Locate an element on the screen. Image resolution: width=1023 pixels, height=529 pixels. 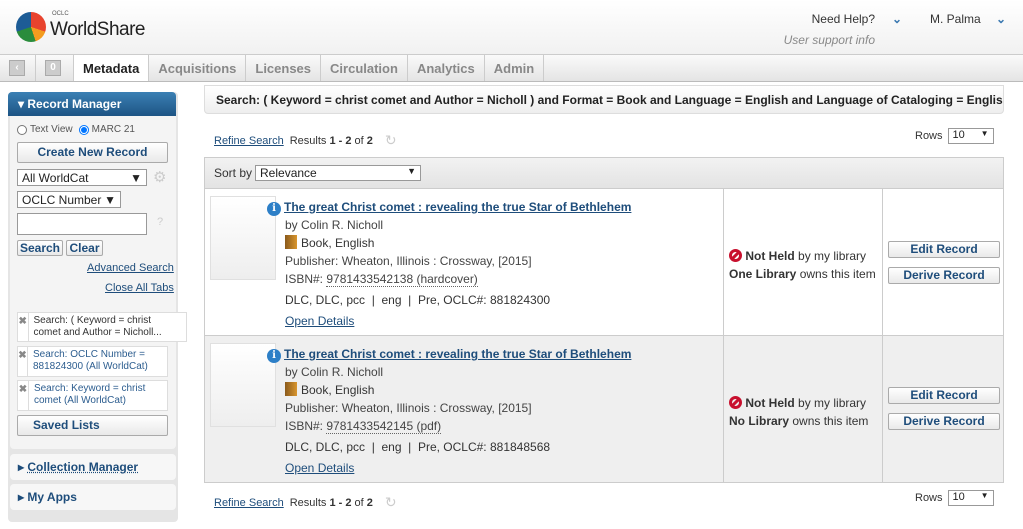
scope-select: All WorldCat ▼ is located at coordinates (82, 177).